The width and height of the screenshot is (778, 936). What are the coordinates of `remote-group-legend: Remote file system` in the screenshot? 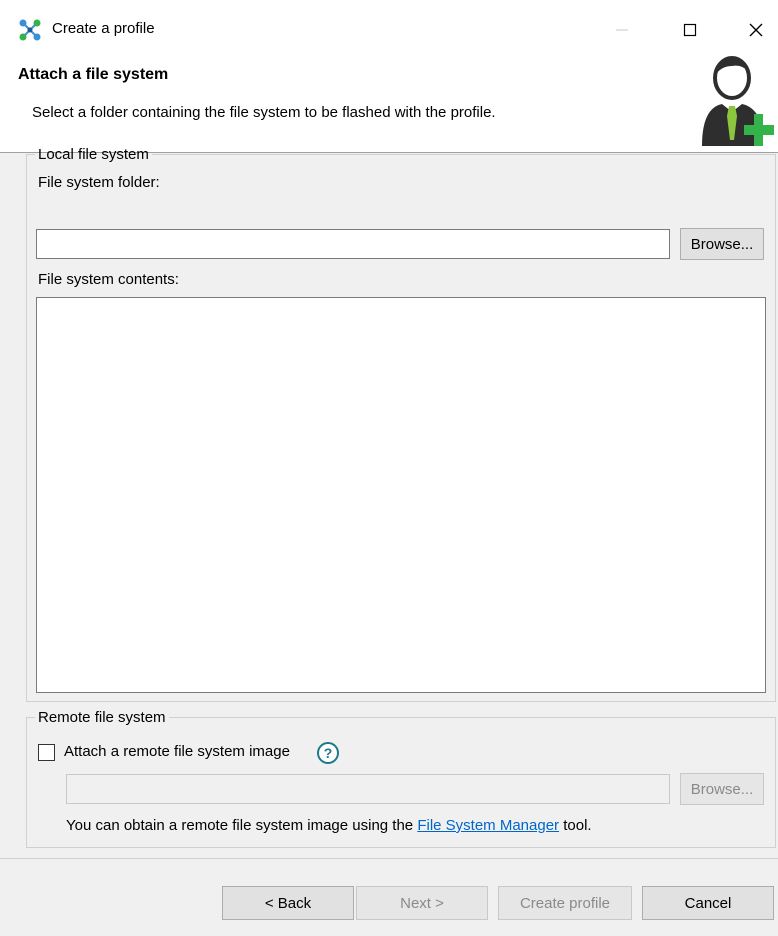 It's located at (102, 717).